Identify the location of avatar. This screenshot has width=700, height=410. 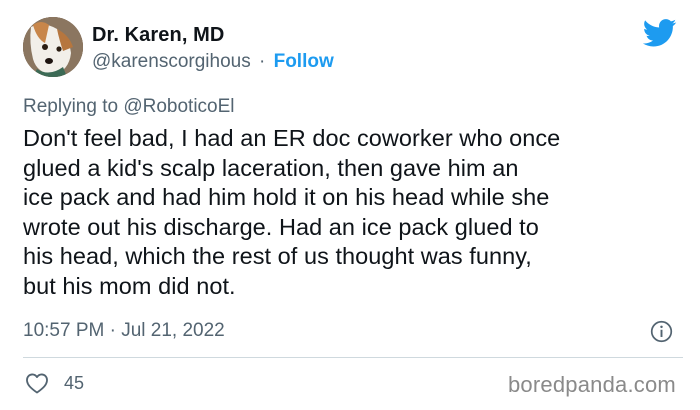
(53, 47).